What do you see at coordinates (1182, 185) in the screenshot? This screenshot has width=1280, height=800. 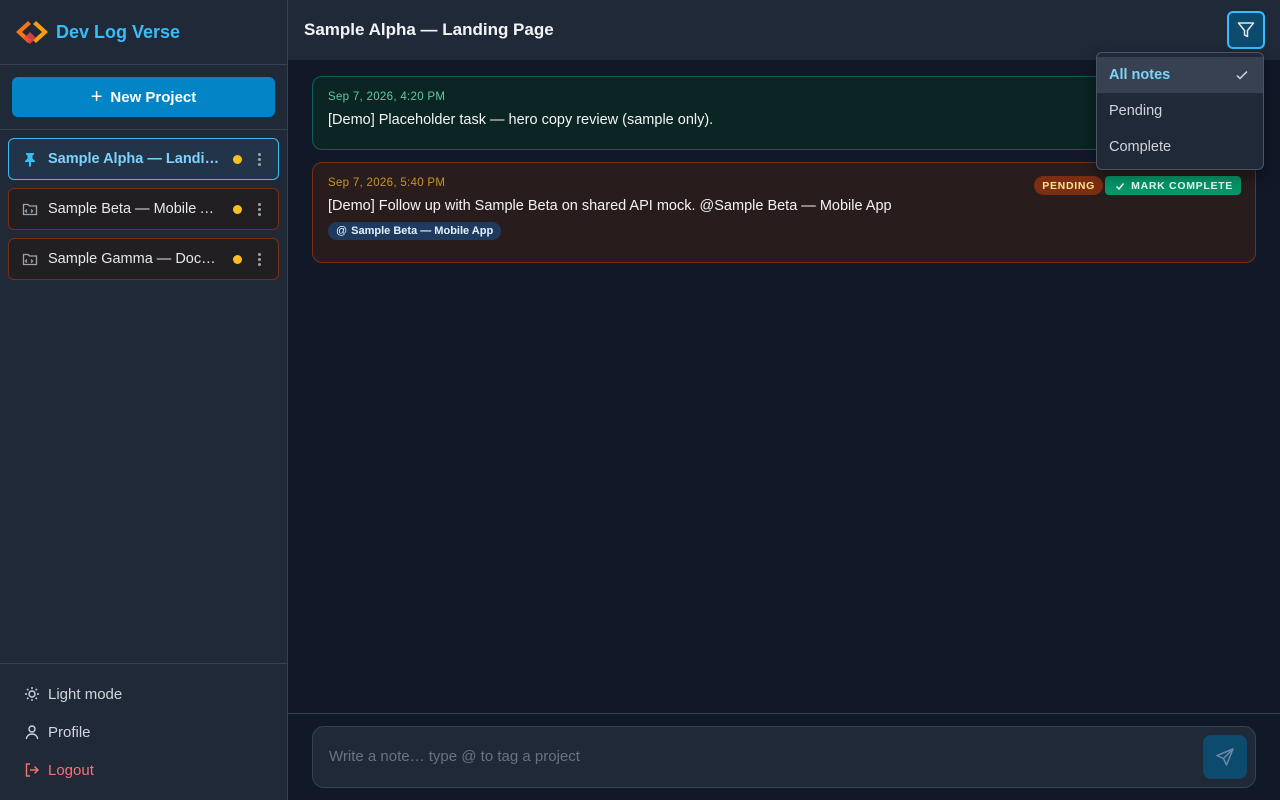 I see `mark-complete-label: MARK COMPLETE` at bounding box center [1182, 185].